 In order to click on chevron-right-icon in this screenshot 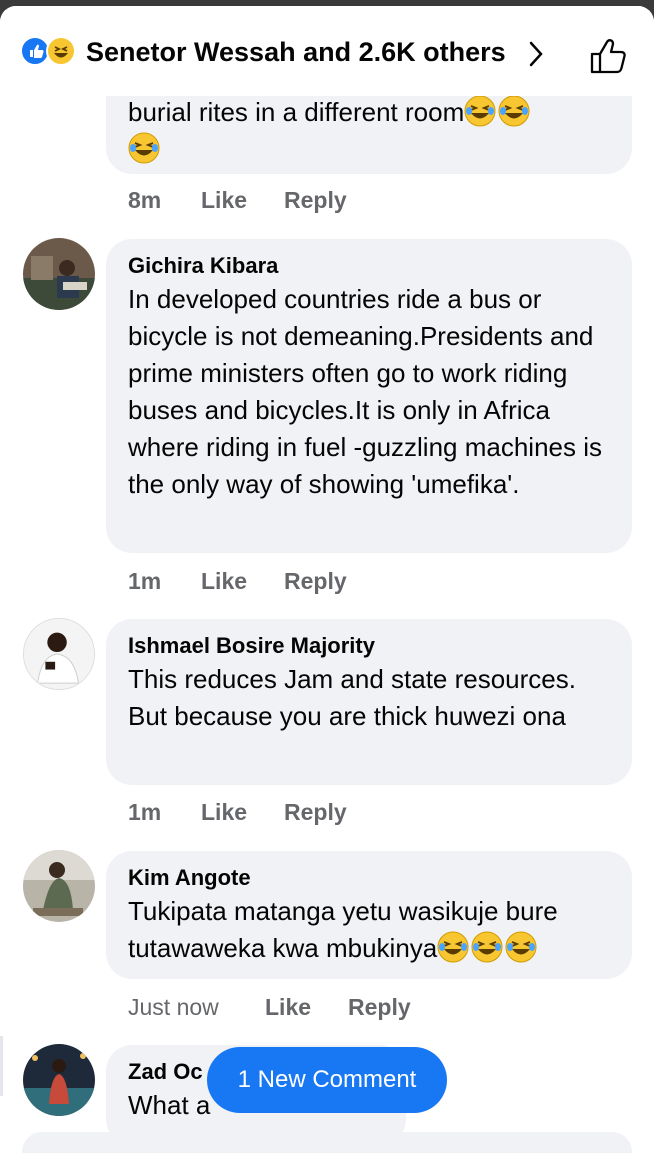, I will do `click(536, 54)`.